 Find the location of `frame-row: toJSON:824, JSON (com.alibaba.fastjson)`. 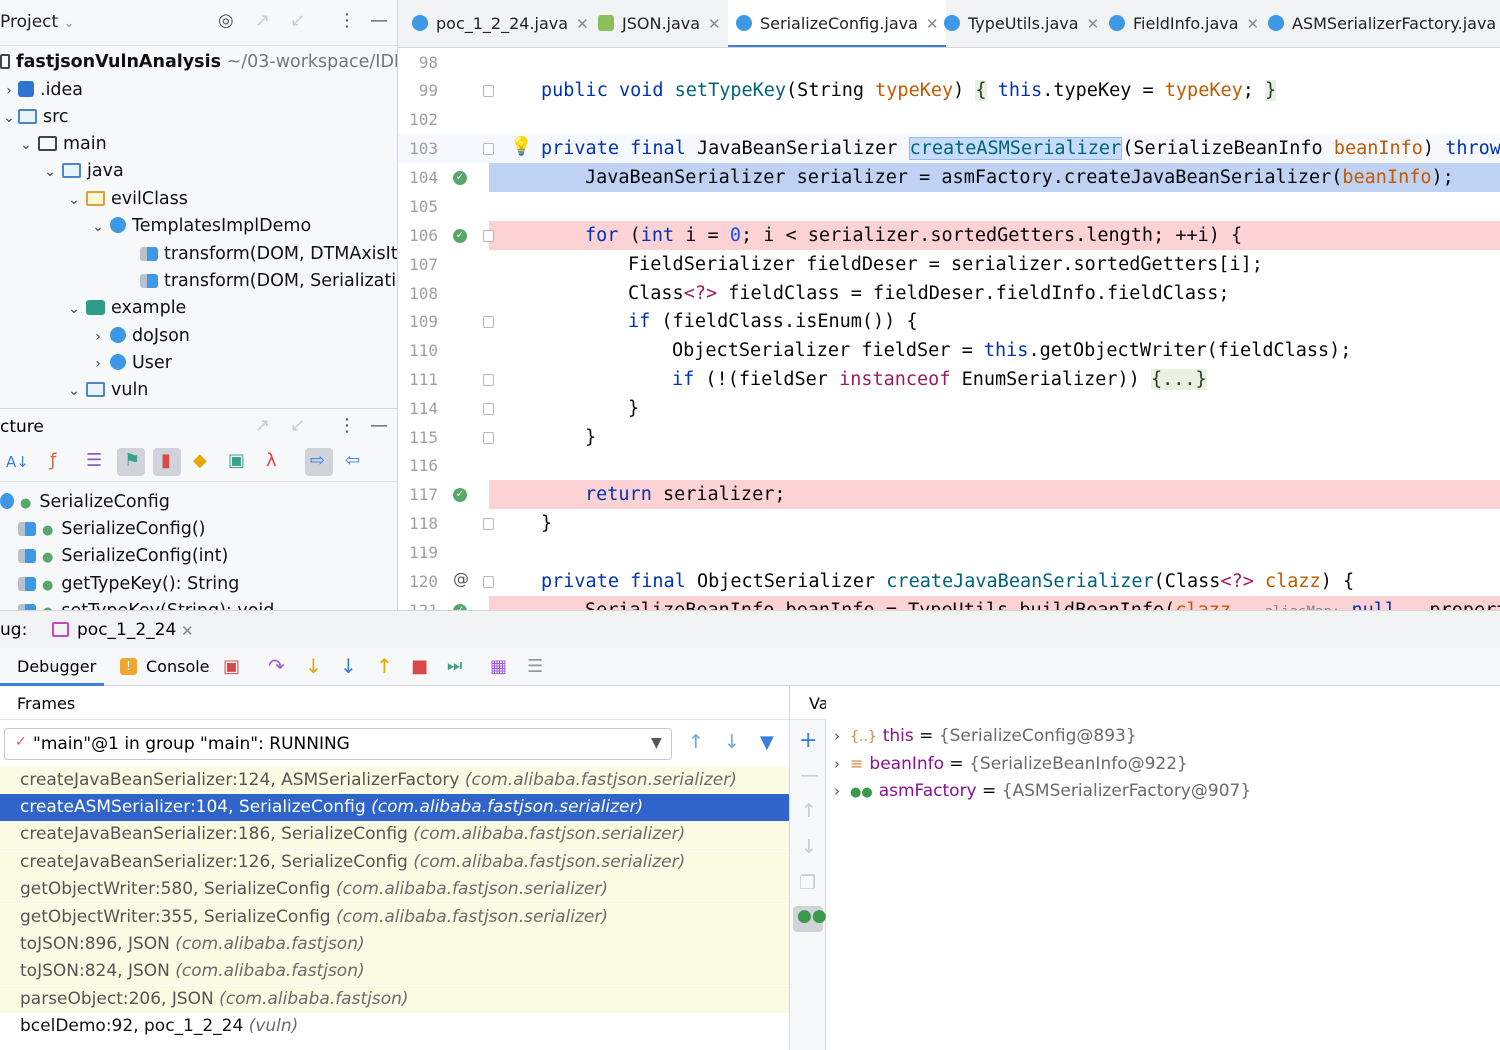

frame-row: toJSON:824, JSON (com.alibaba.fastjson) is located at coordinates (394, 971).